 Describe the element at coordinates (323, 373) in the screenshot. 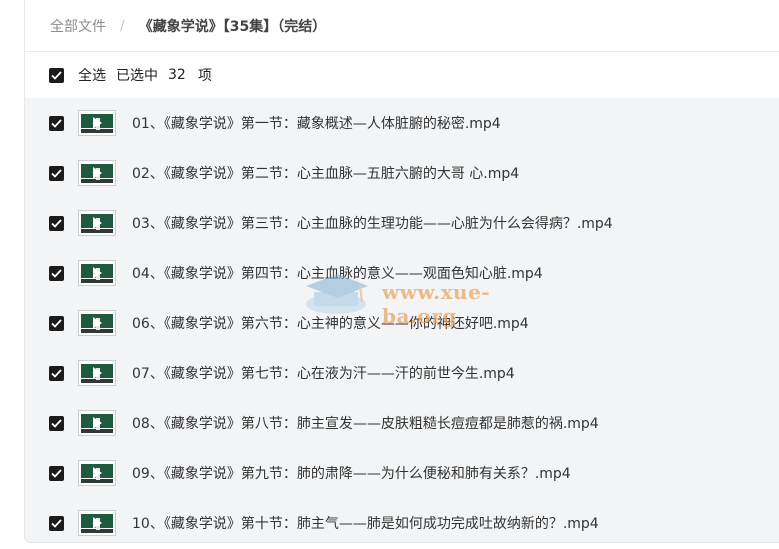

I see `file-name: 07、《藏象学说》第七节：心在液为汗——汗的前世今生.mp4` at that location.